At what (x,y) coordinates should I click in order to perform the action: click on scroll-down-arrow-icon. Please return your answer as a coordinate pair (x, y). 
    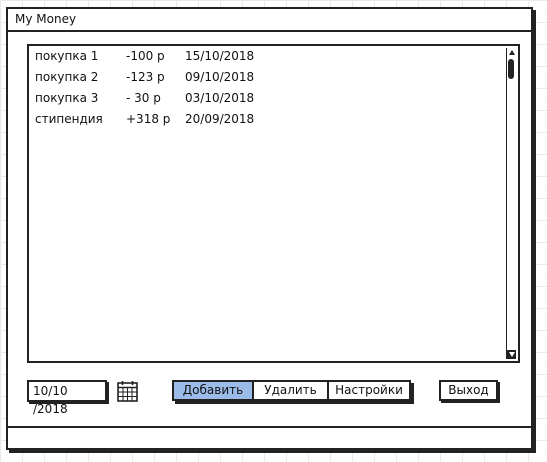
    Looking at the image, I should click on (511, 354).